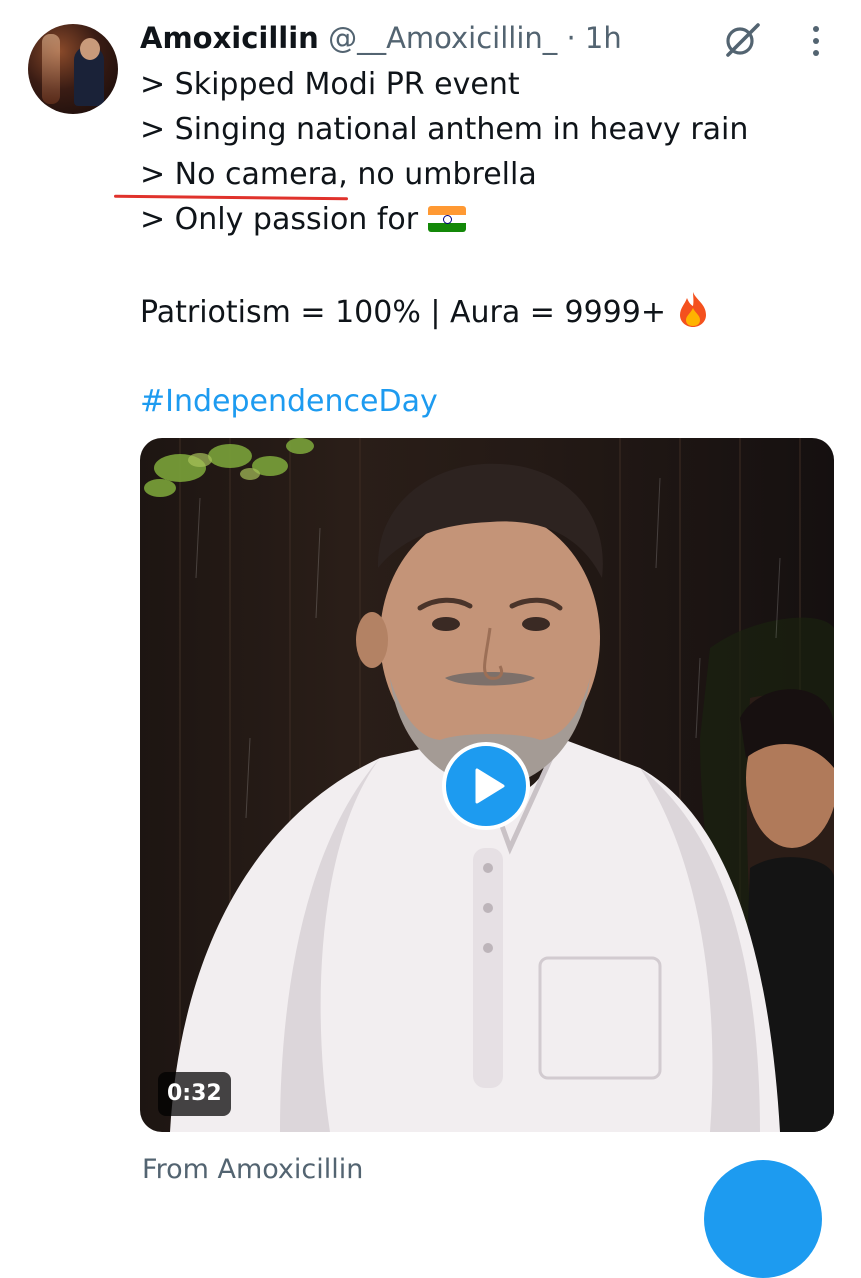  I want to click on video-source-text: From Amoxicillin, so click(252, 1170).